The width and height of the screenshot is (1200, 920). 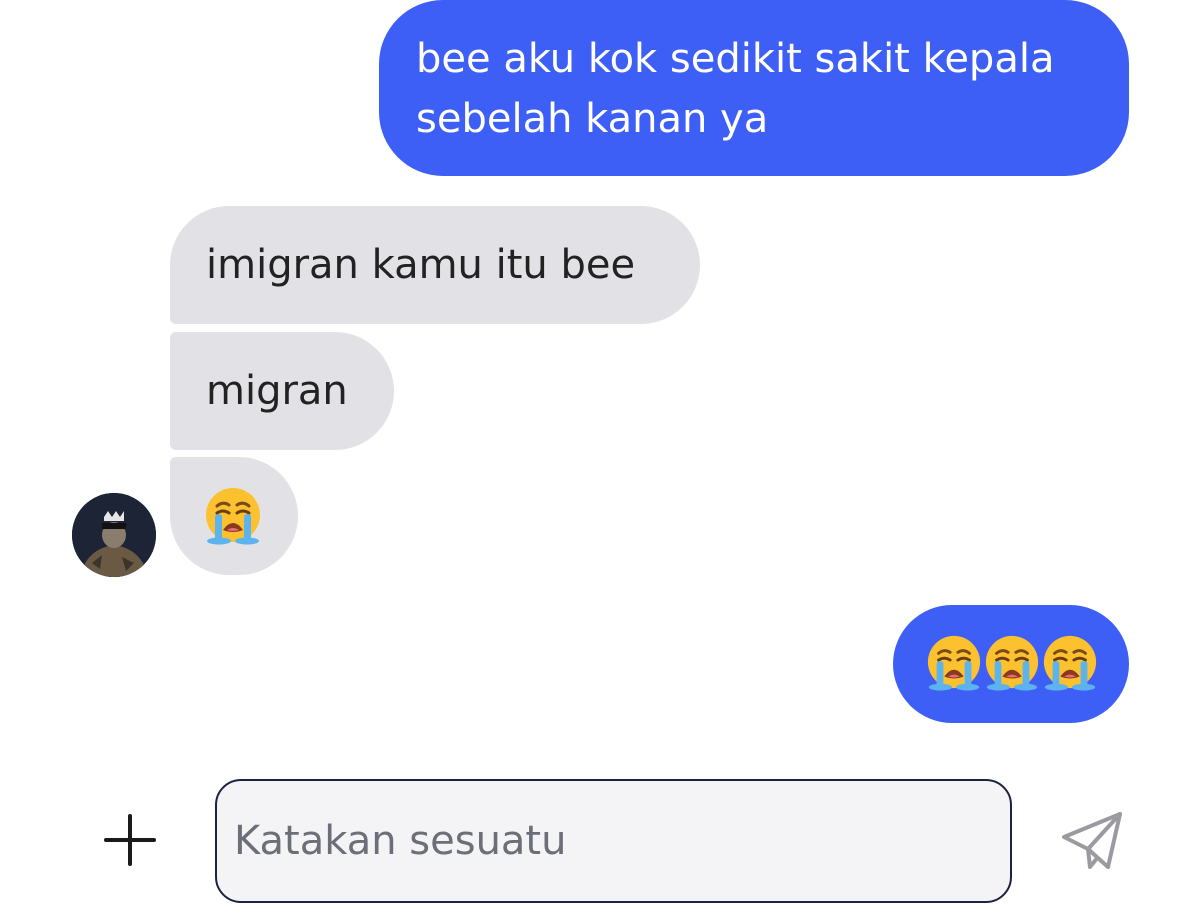 I want to click on plus-icon, so click(x=130, y=840).